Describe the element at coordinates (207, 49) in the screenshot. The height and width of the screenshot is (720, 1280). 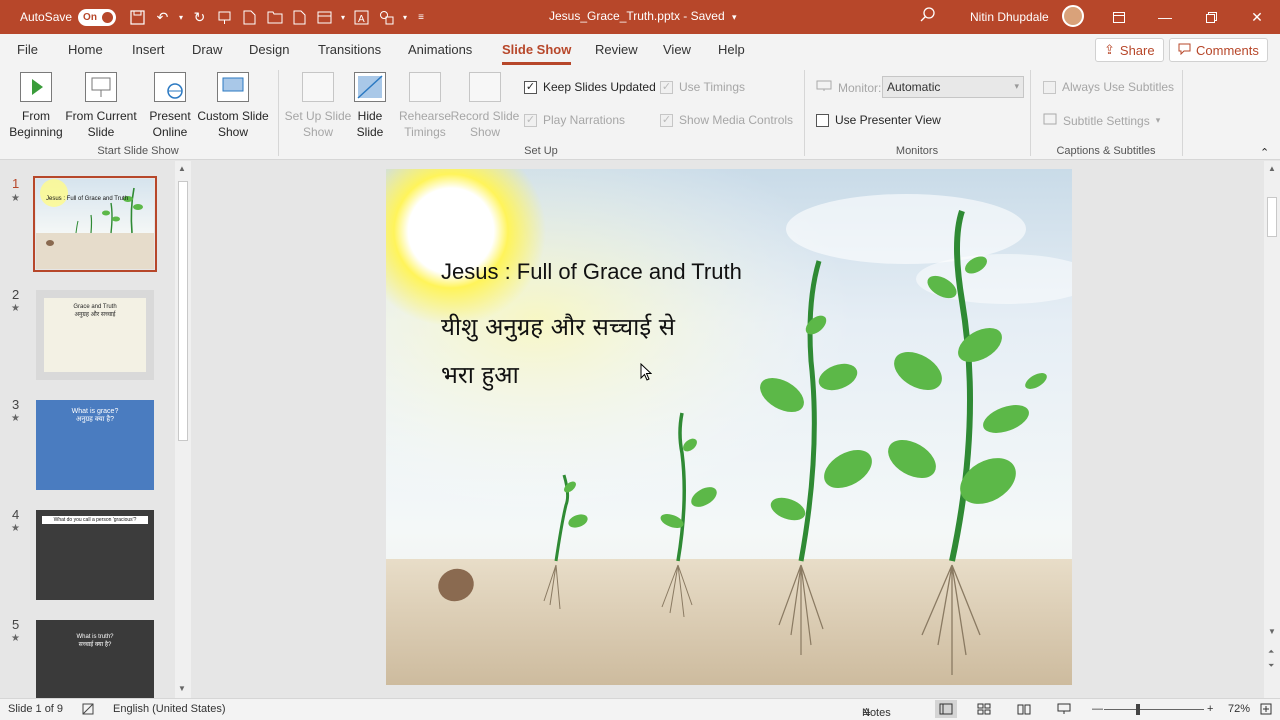
I see `tab-draw: Draw` at that location.